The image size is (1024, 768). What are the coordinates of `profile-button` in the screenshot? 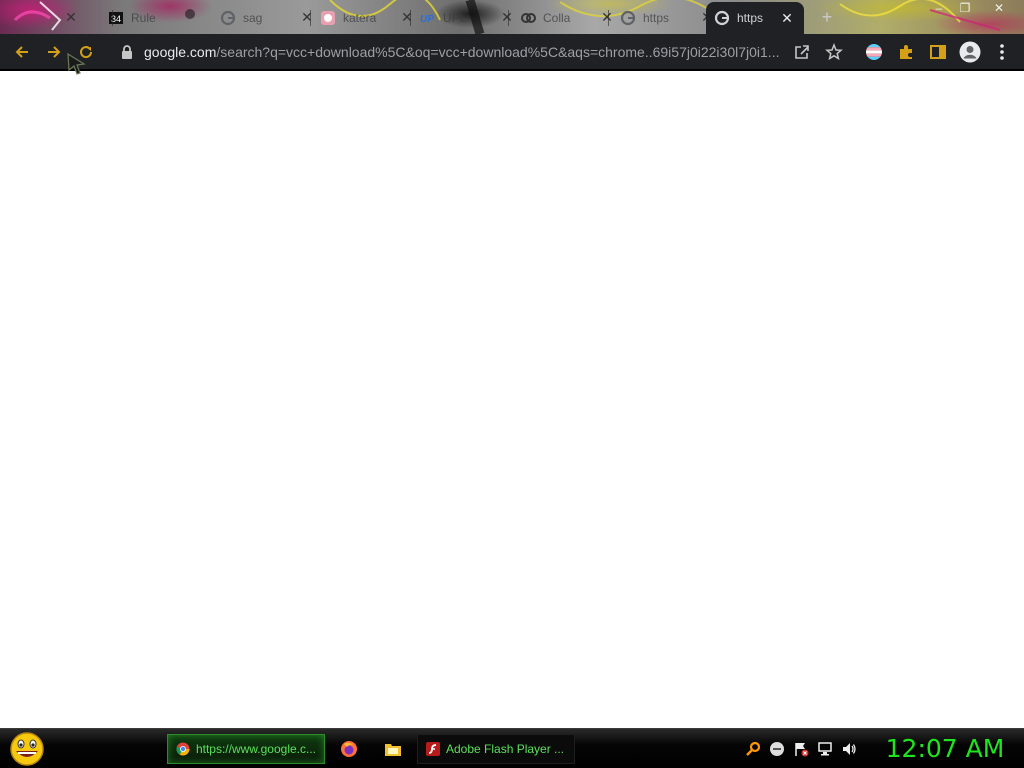 It's located at (970, 52).